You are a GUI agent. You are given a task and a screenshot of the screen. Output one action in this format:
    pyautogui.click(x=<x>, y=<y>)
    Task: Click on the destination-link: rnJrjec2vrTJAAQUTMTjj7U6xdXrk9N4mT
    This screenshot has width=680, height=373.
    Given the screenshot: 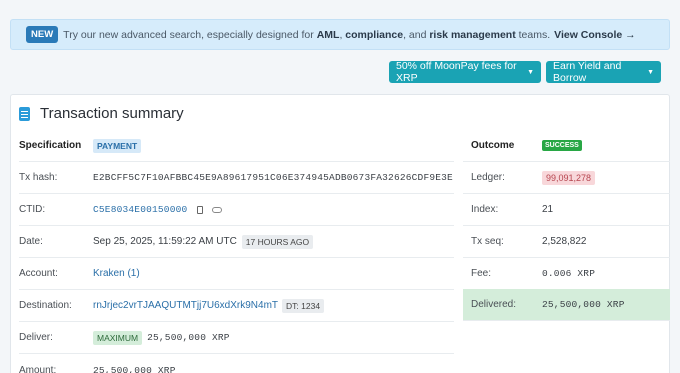 What is the action you would take?
    pyautogui.click(x=185, y=305)
    